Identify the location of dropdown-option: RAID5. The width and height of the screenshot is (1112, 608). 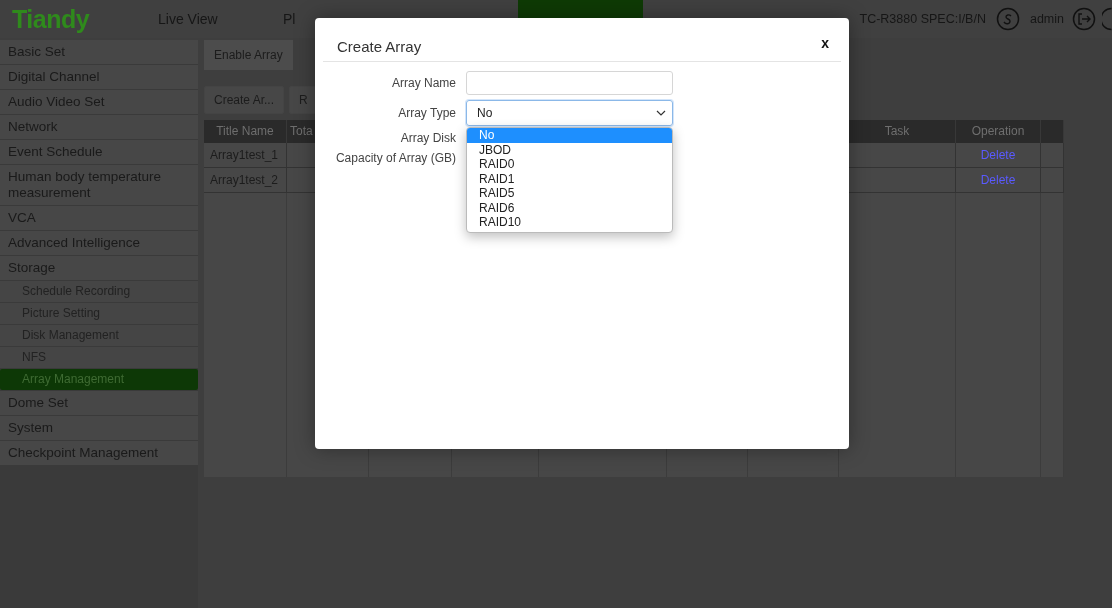
(569, 193).